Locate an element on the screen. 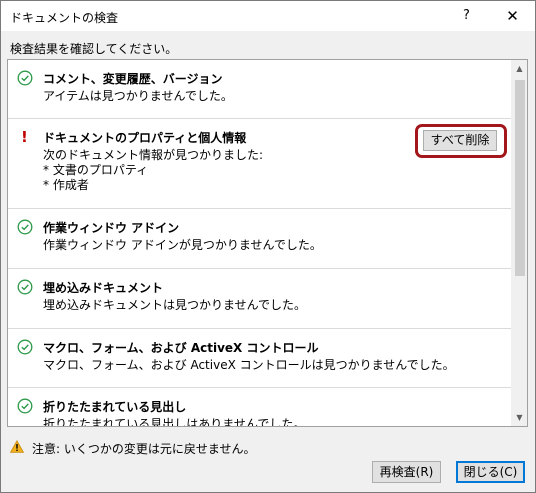  result-item-addins: 作業ウィンドウ アドイン 作業ウィンドウ アドインが見つかりませんでした。 is located at coordinates (259, 239).